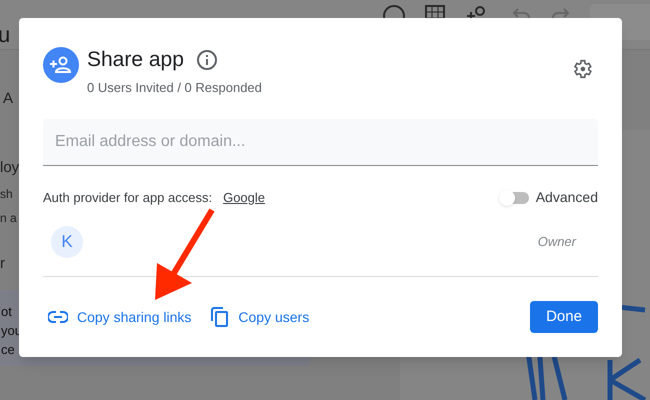  Describe the element at coordinates (567, 197) in the screenshot. I see `advanced-label: Advanced` at that location.